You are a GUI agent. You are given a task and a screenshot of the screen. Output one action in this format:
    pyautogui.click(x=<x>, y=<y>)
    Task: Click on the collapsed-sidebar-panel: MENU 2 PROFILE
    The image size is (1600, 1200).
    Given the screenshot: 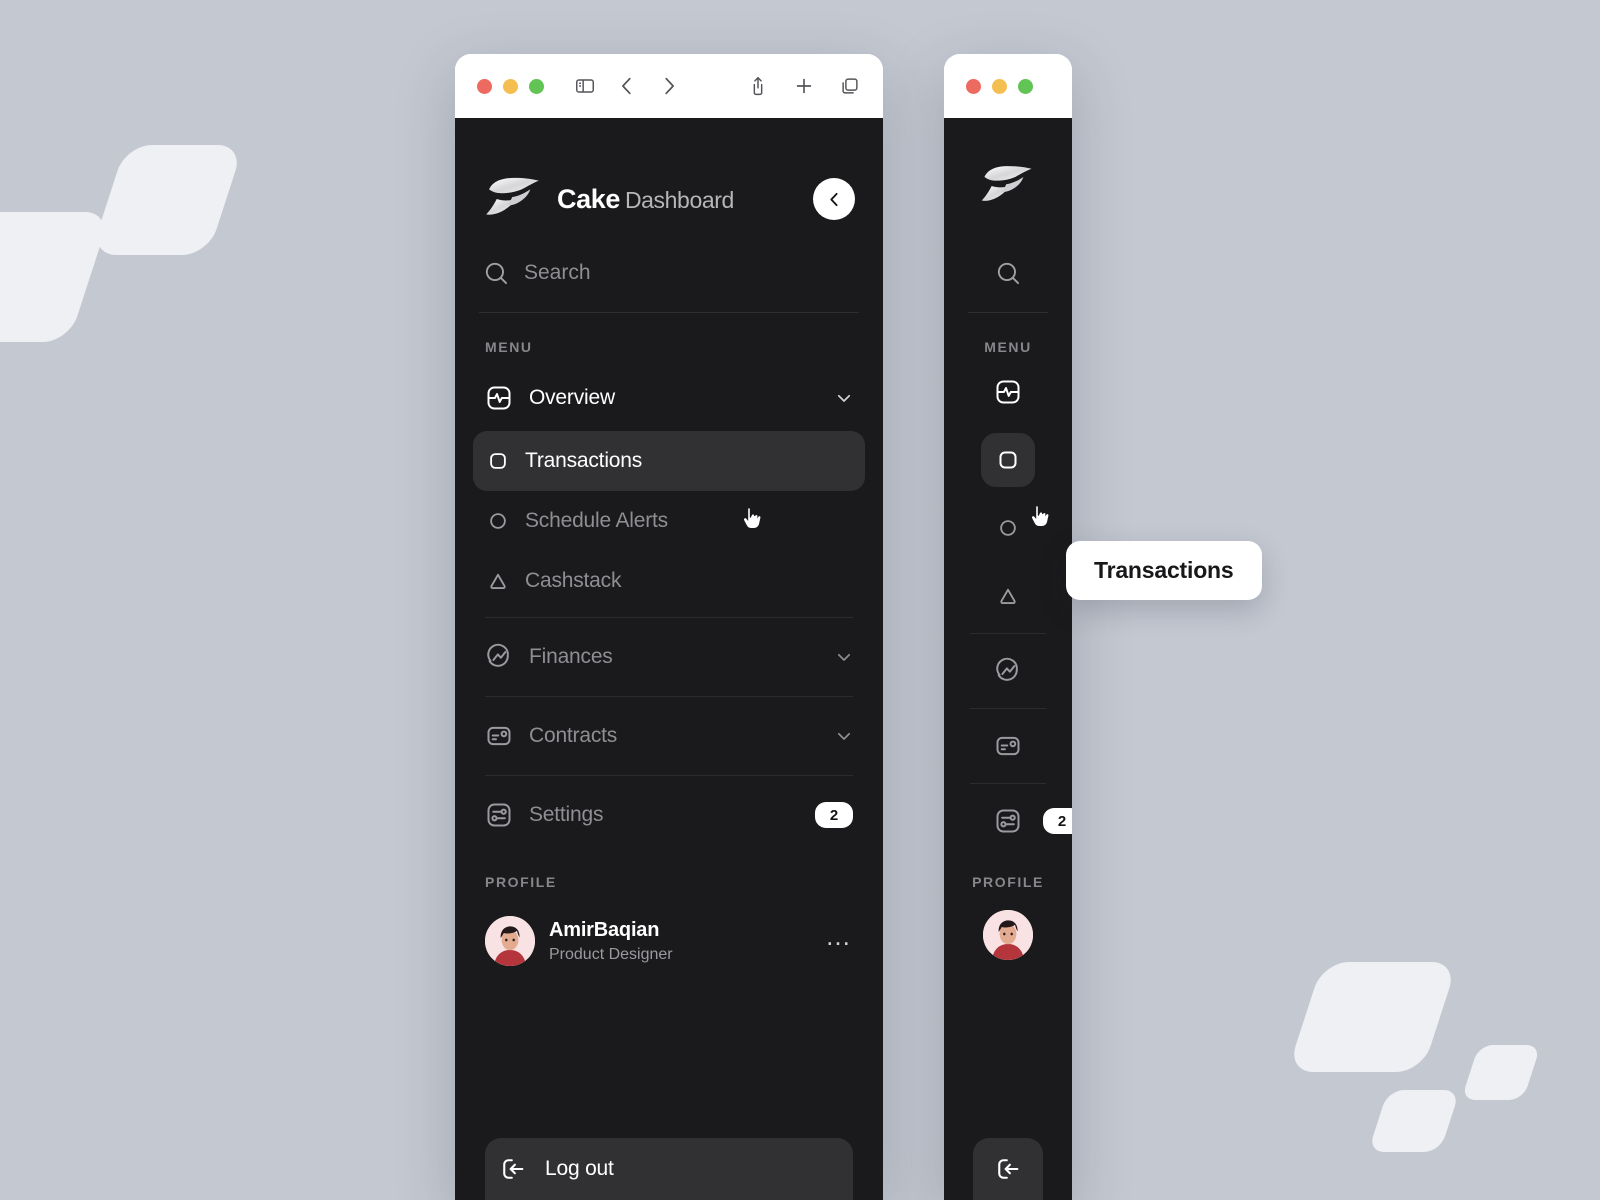 What is the action you would take?
    pyautogui.click(x=1008, y=659)
    